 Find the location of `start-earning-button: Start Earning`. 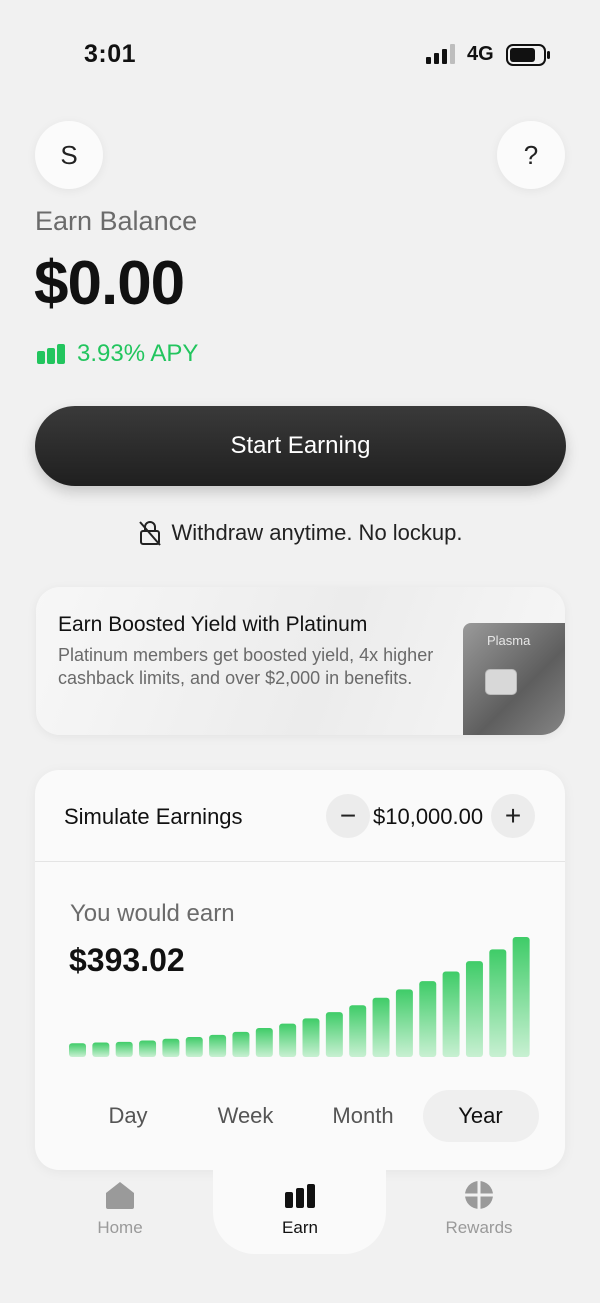

start-earning-button: Start Earning is located at coordinates (300, 446).